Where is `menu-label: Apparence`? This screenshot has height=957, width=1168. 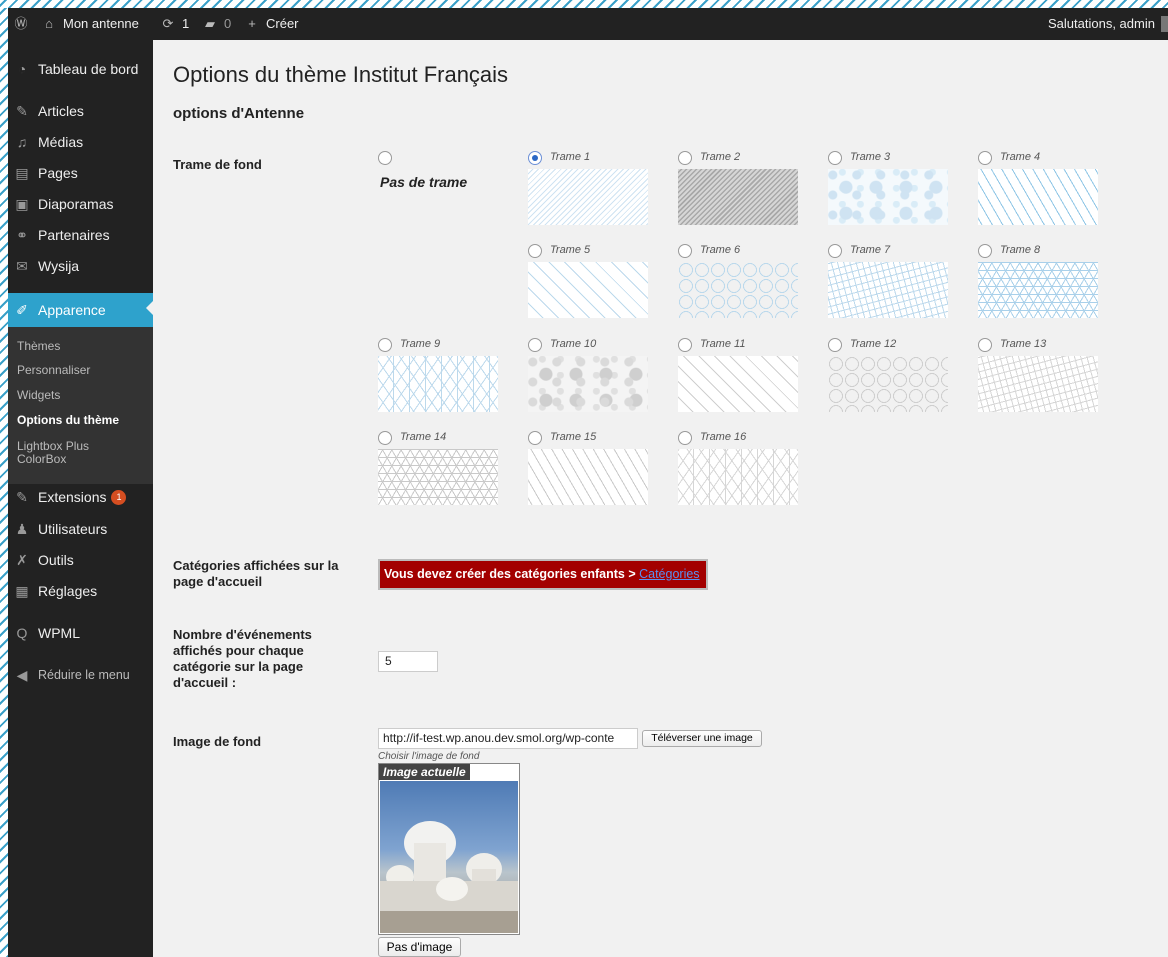 menu-label: Apparence is located at coordinates (72, 310).